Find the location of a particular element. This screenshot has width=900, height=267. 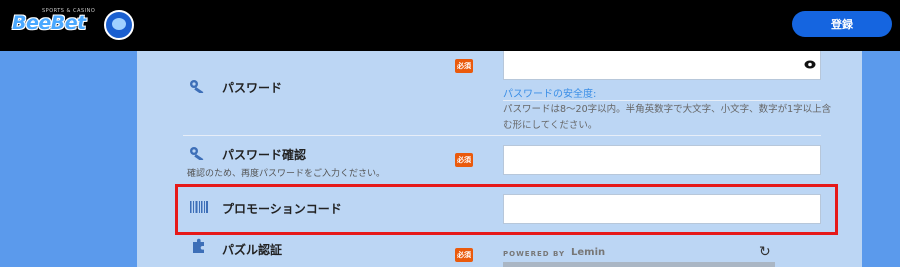

password-input is located at coordinates (662, 65).